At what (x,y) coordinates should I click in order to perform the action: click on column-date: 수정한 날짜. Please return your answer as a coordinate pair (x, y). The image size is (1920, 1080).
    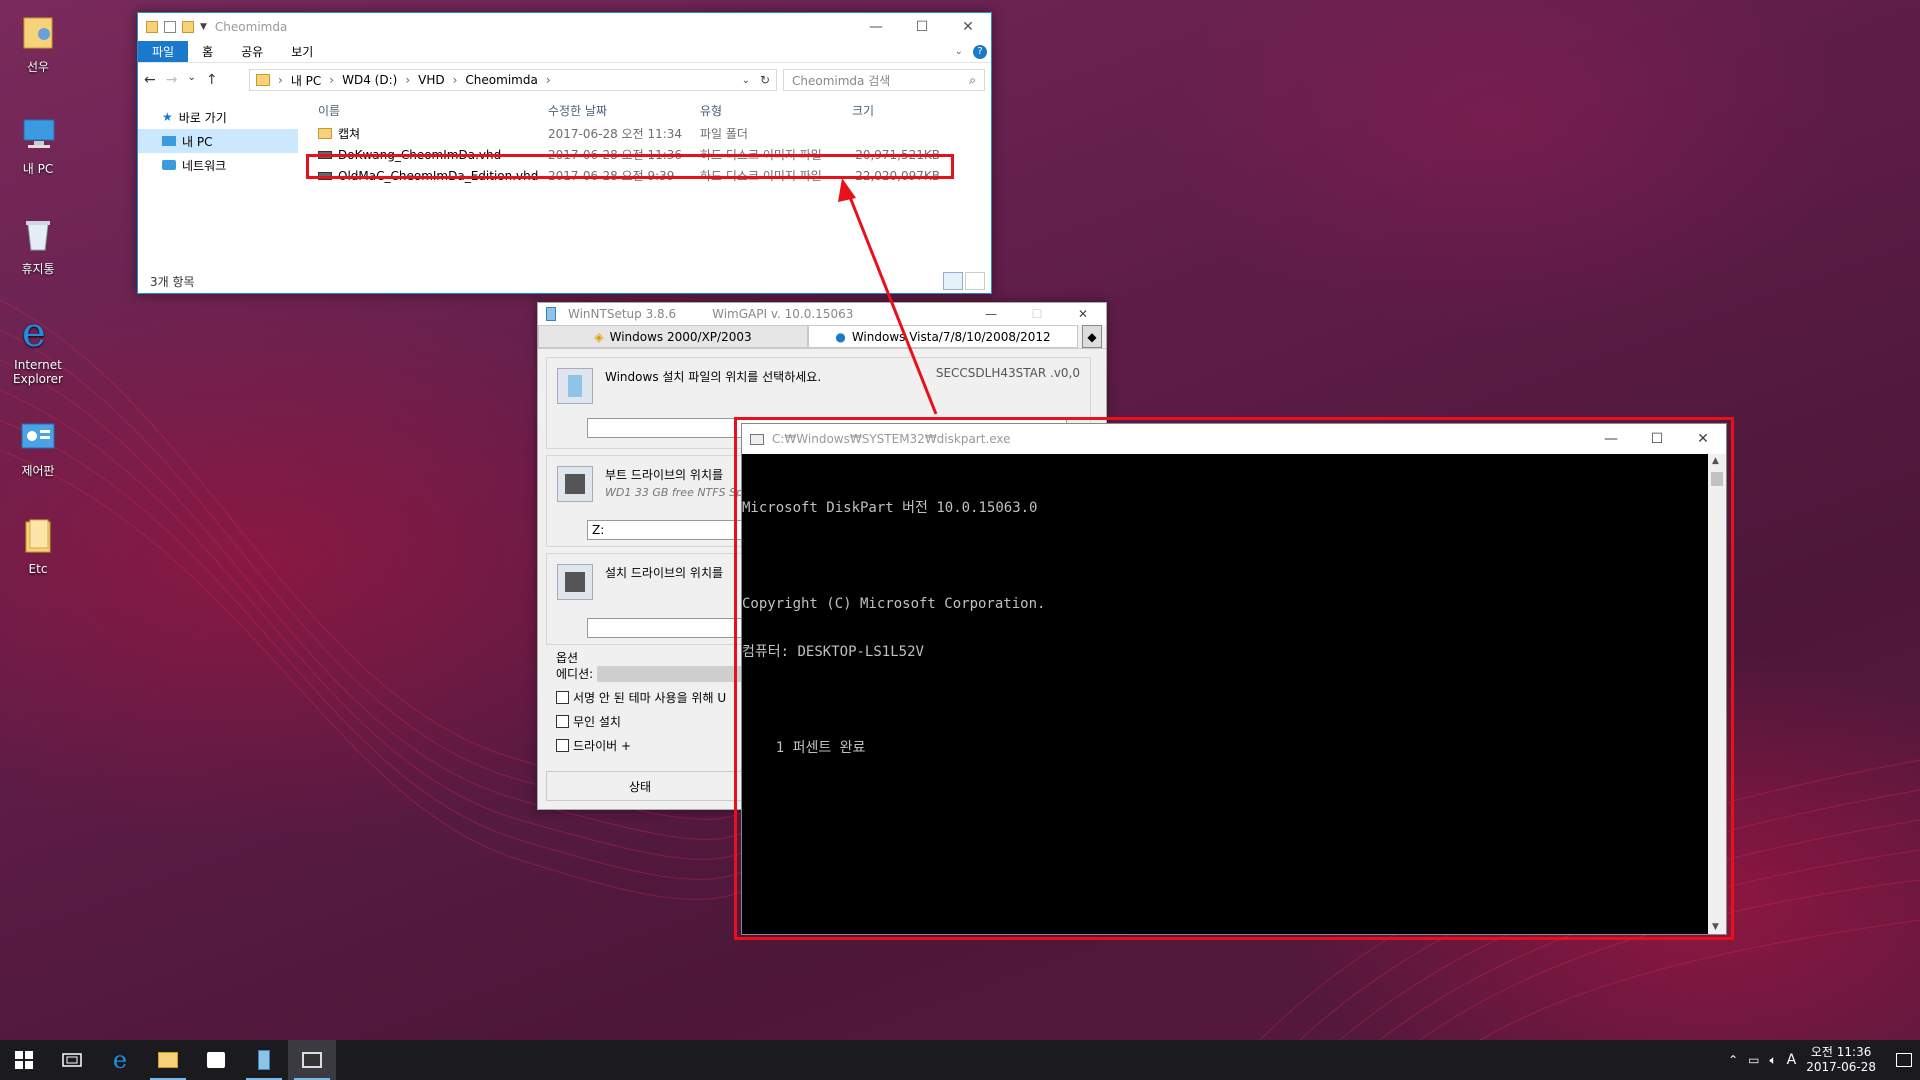
    Looking at the image, I should click on (618, 110).